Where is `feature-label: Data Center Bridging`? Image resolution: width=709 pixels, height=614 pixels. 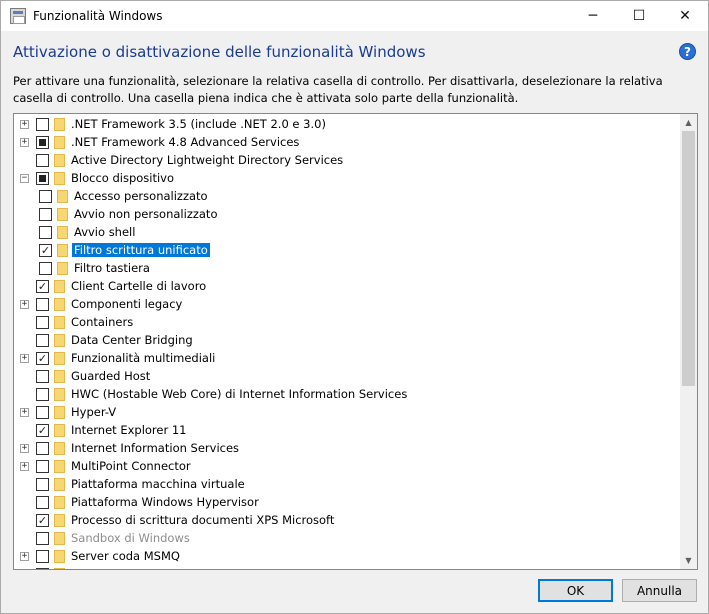 feature-label: Data Center Bridging is located at coordinates (132, 340).